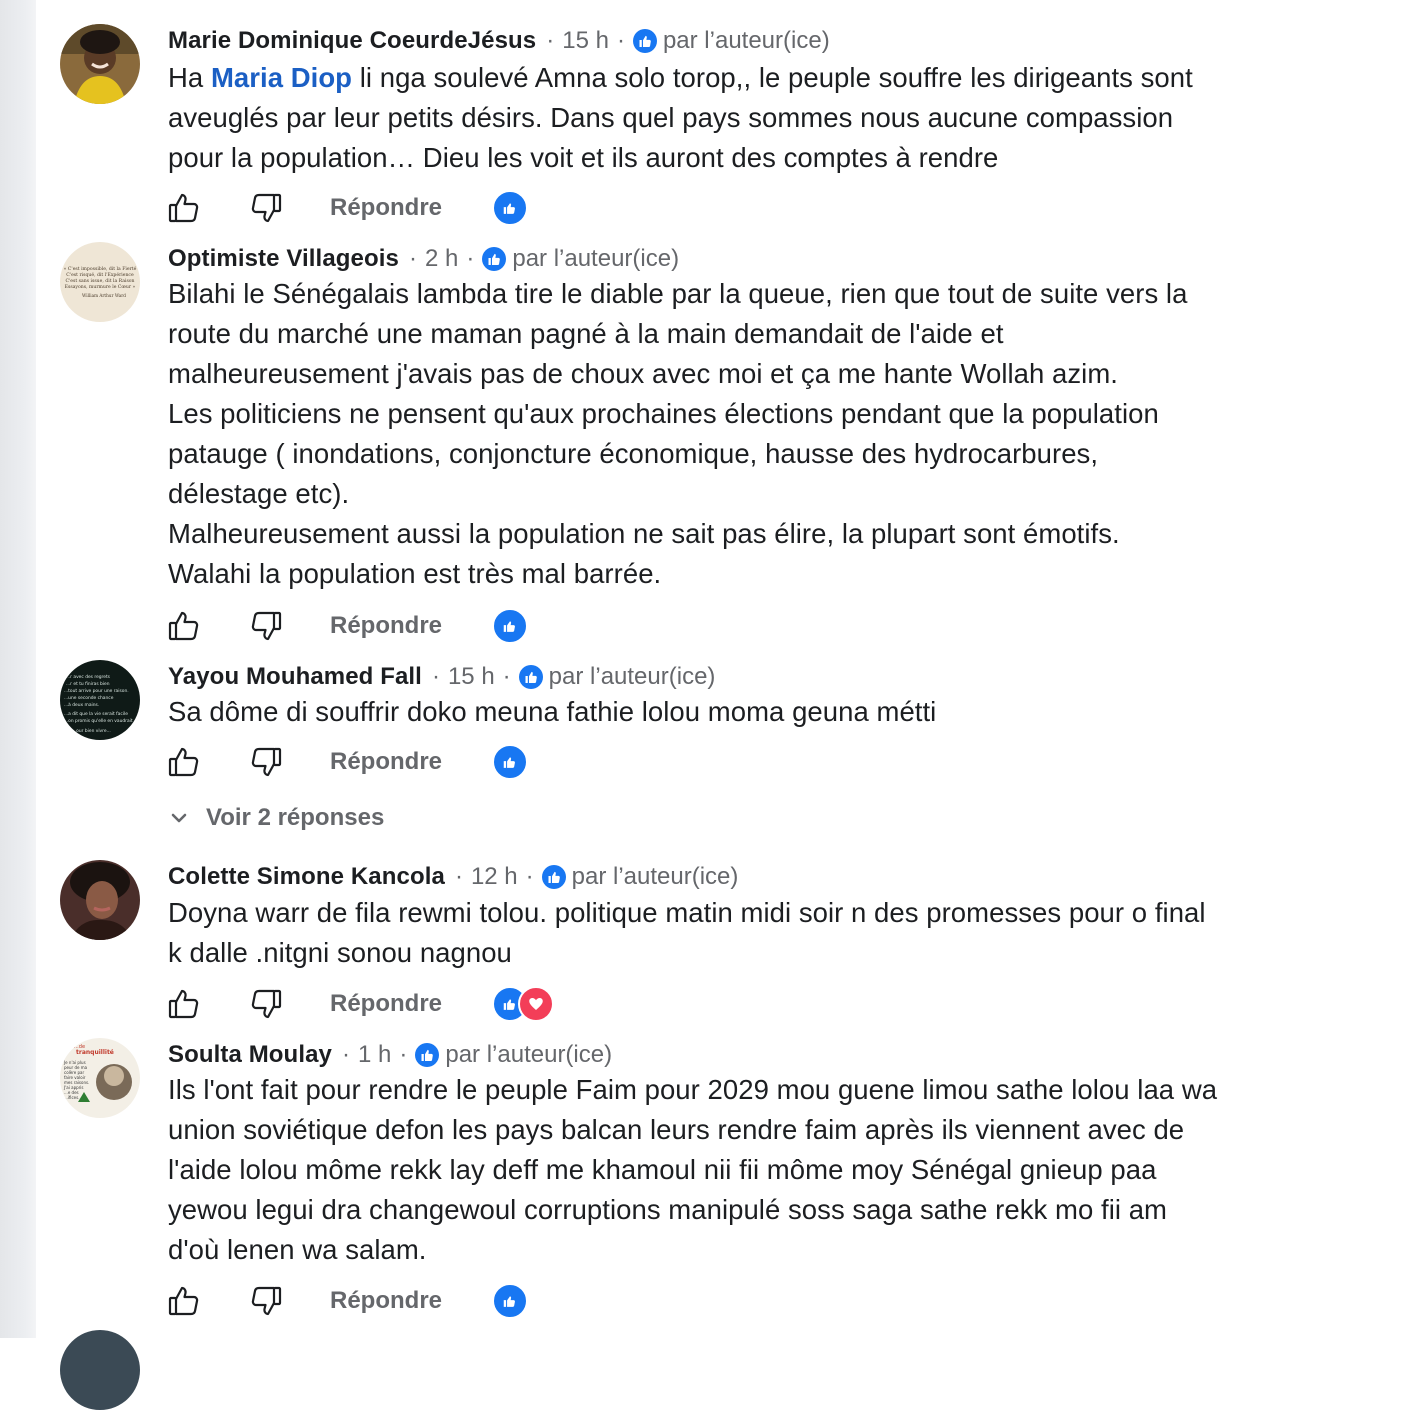 The width and height of the screenshot is (1428, 1410). What do you see at coordinates (374, 1055) in the screenshot?
I see `timestamp: 1 h` at bounding box center [374, 1055].